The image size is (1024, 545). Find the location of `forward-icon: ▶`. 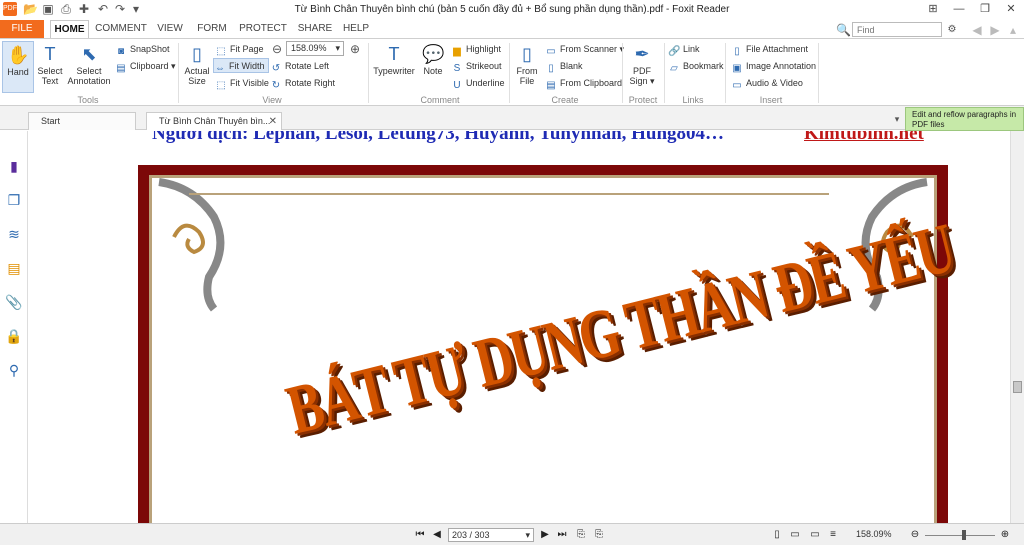

forward-icon: ▶ is located at coordinates (995, 30).